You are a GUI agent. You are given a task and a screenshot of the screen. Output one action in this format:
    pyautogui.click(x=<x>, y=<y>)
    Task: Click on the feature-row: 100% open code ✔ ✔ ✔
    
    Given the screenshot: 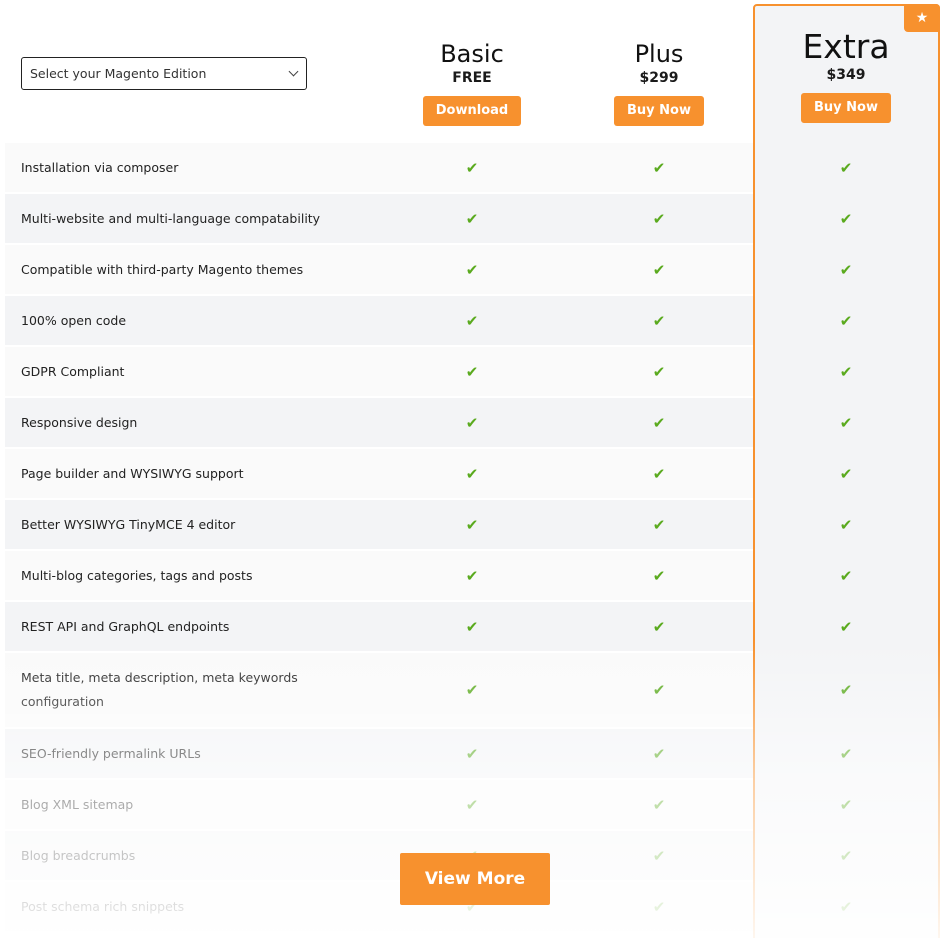 What is the action you would take?
    pyautogui.click(x=428, y=320)
    